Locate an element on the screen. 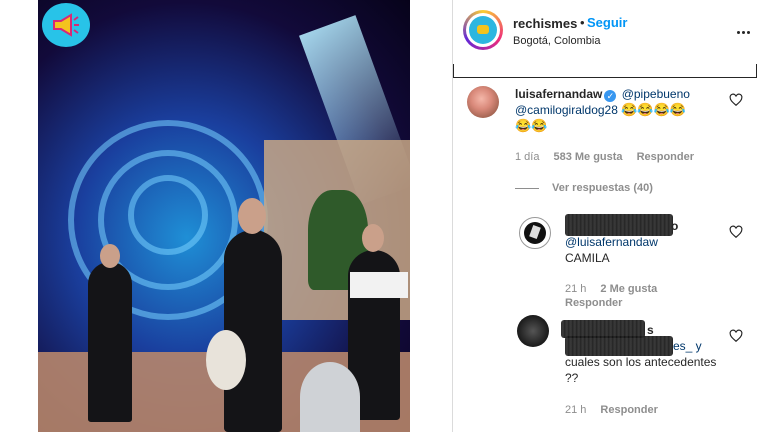 The image size is (768, 432). post-location: Bogotá, Colombia is located at coordinates (556, 41).